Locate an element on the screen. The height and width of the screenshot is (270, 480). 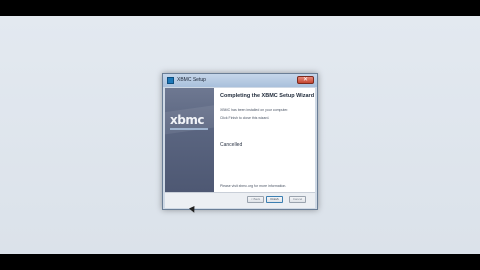
window-titlebar: XBMC Setup ✕ is located at coordinates (240, 80).